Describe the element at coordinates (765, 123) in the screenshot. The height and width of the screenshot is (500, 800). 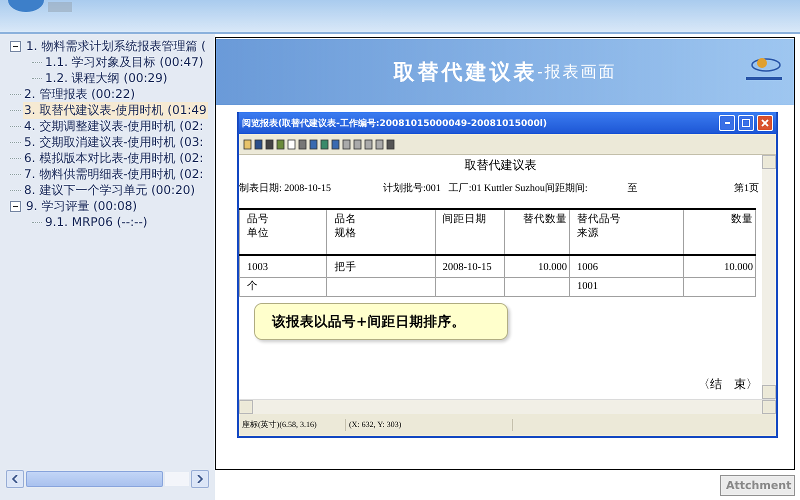
I see `close-icon` at that location.